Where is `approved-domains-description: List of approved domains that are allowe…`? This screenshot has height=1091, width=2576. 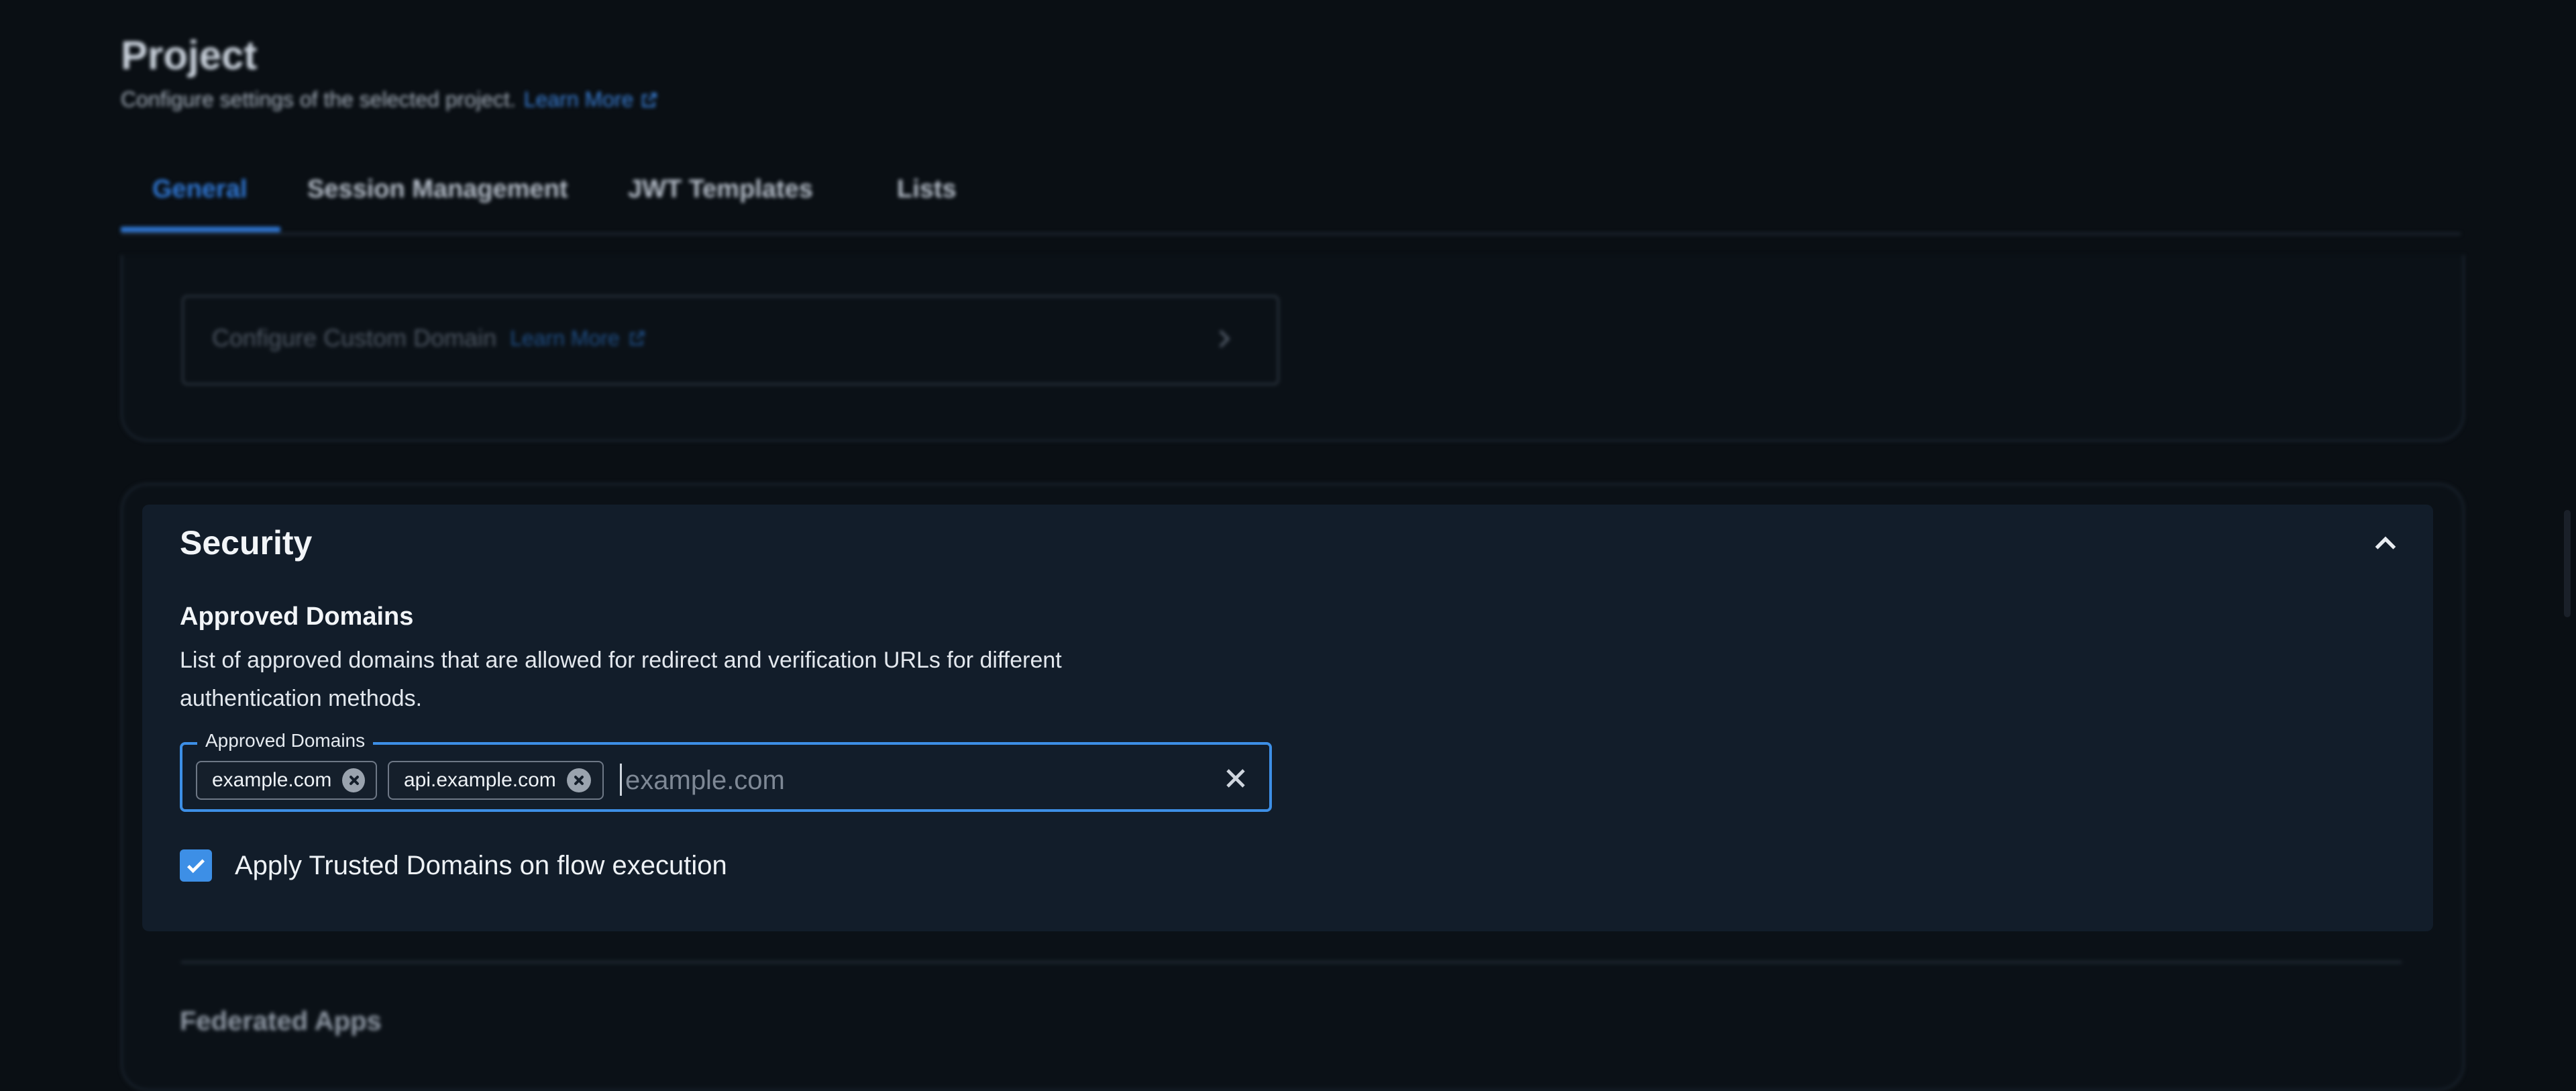
approved-domains-description: List of approved domains that are allowe… is located at coordinates (621, 679).